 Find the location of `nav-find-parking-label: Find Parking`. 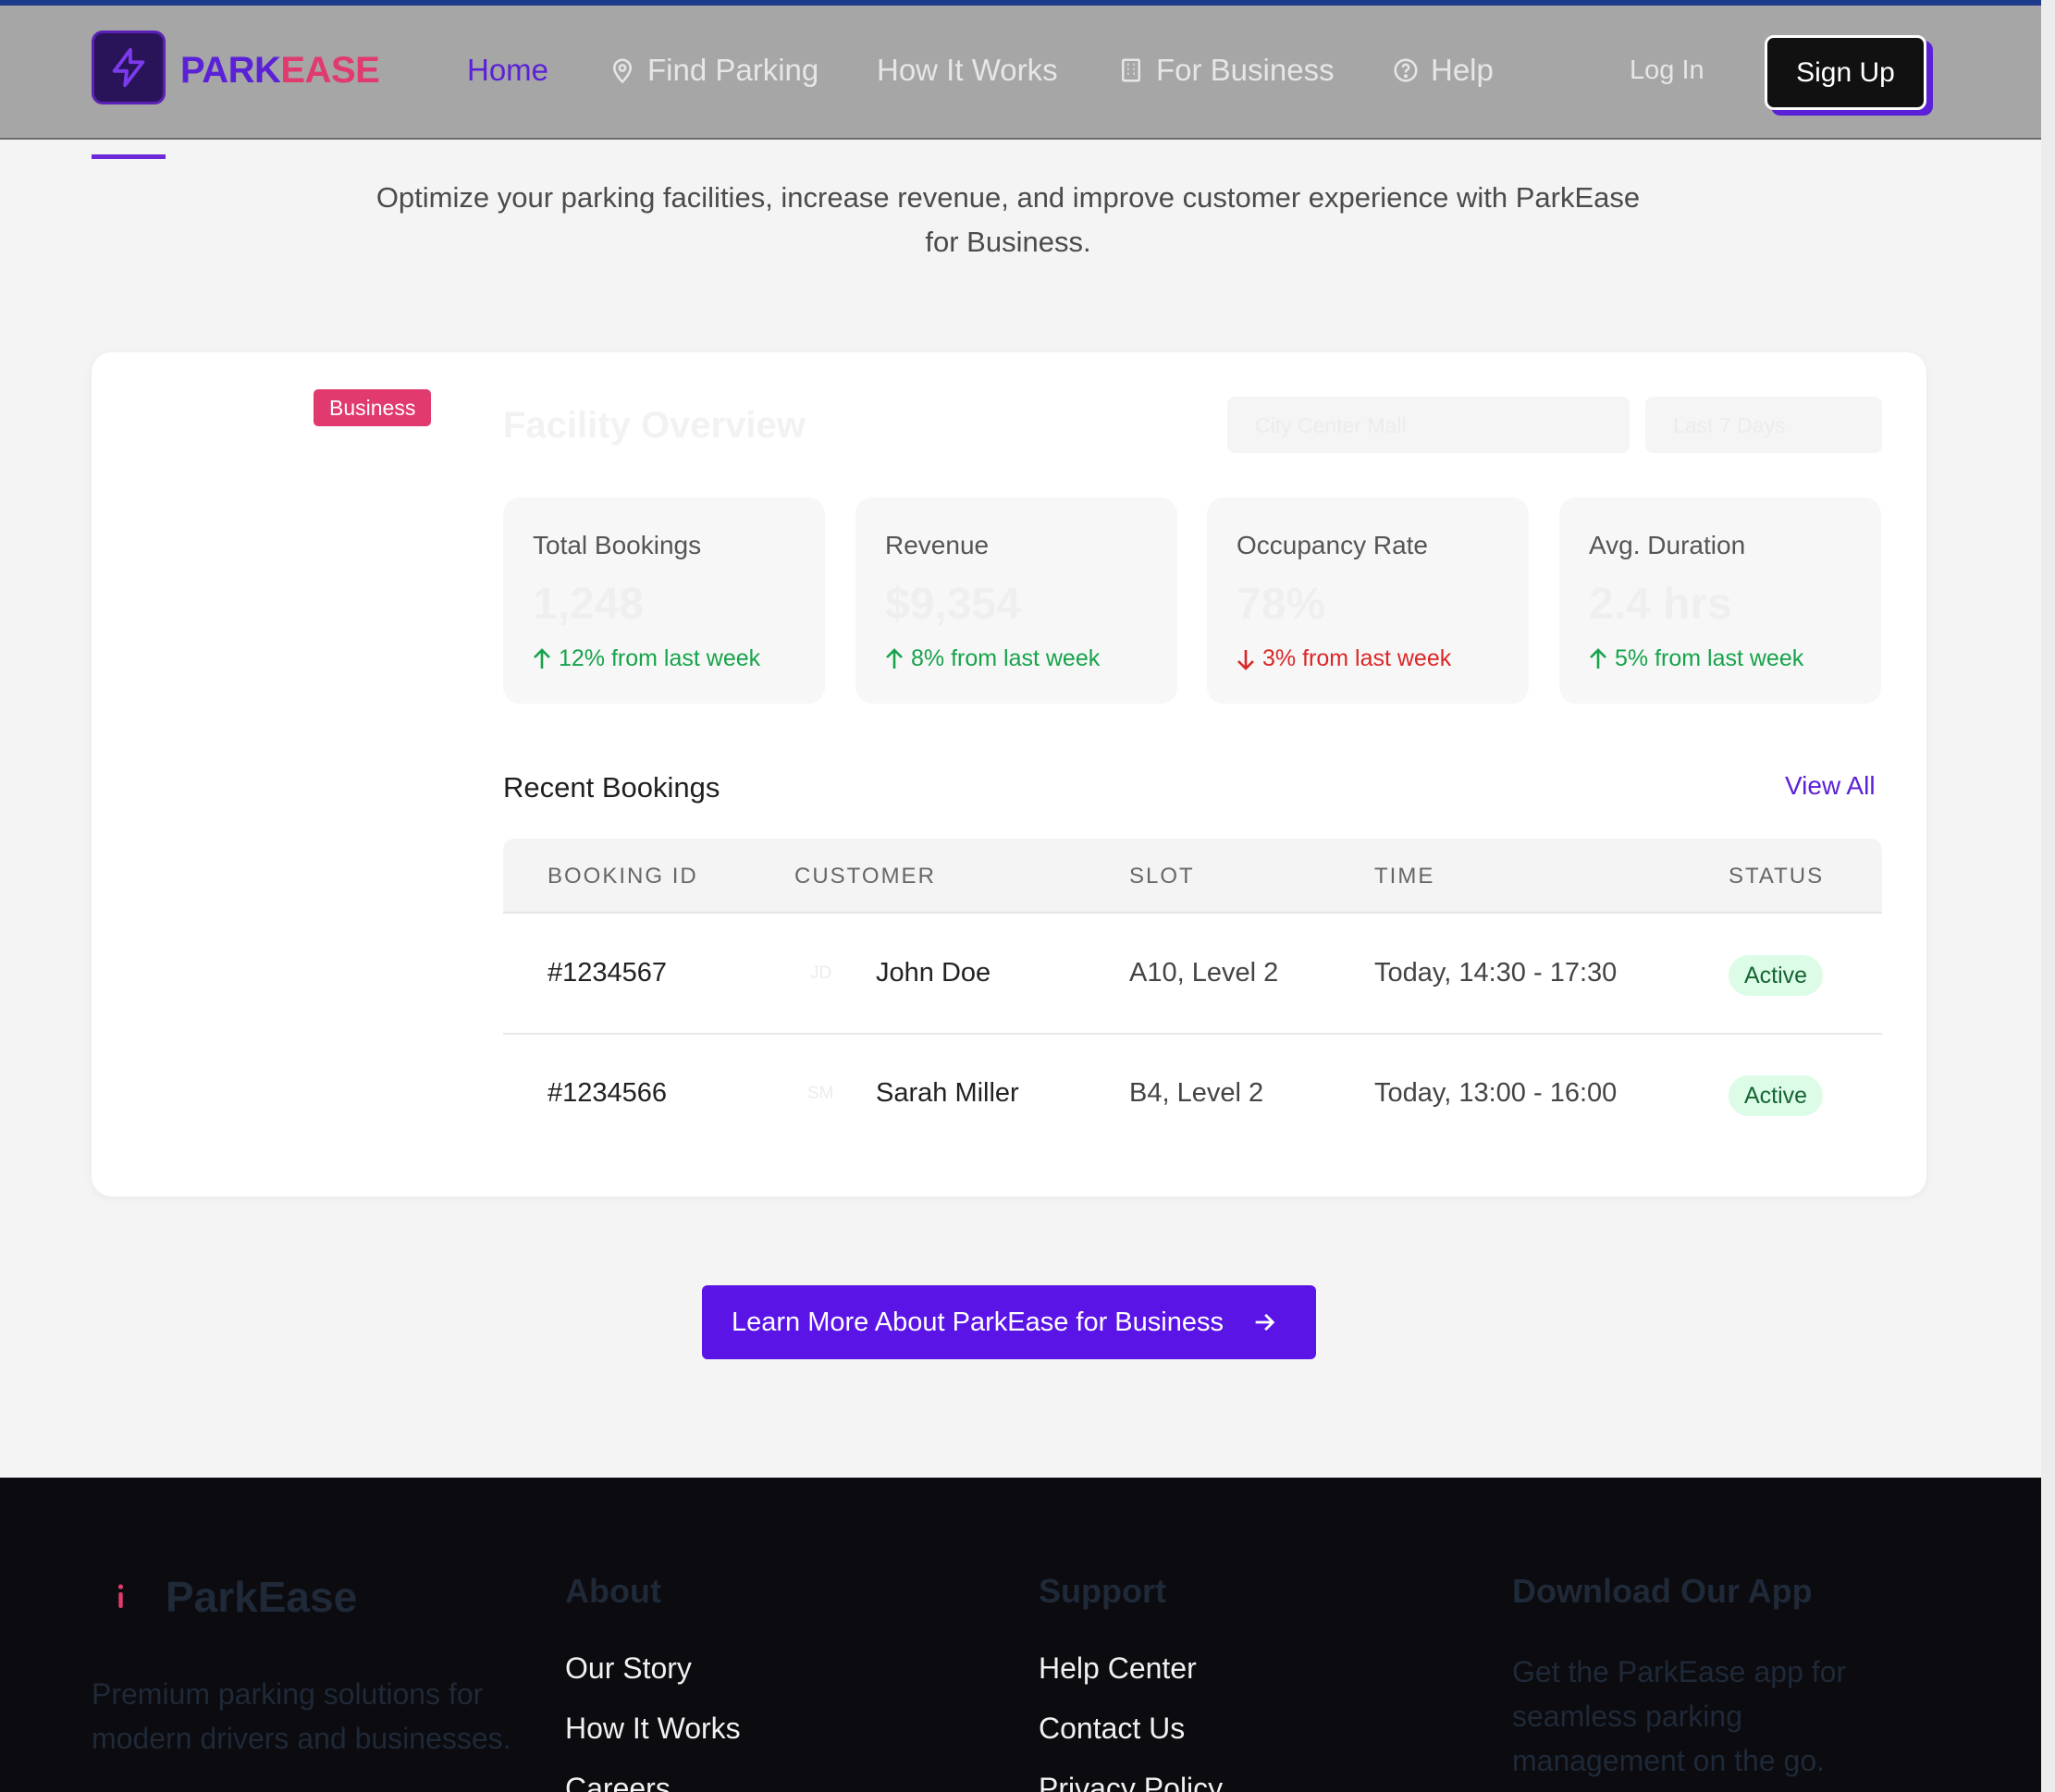

nav-find-parking-label: Find Parking is located at coordinates (733, 70).